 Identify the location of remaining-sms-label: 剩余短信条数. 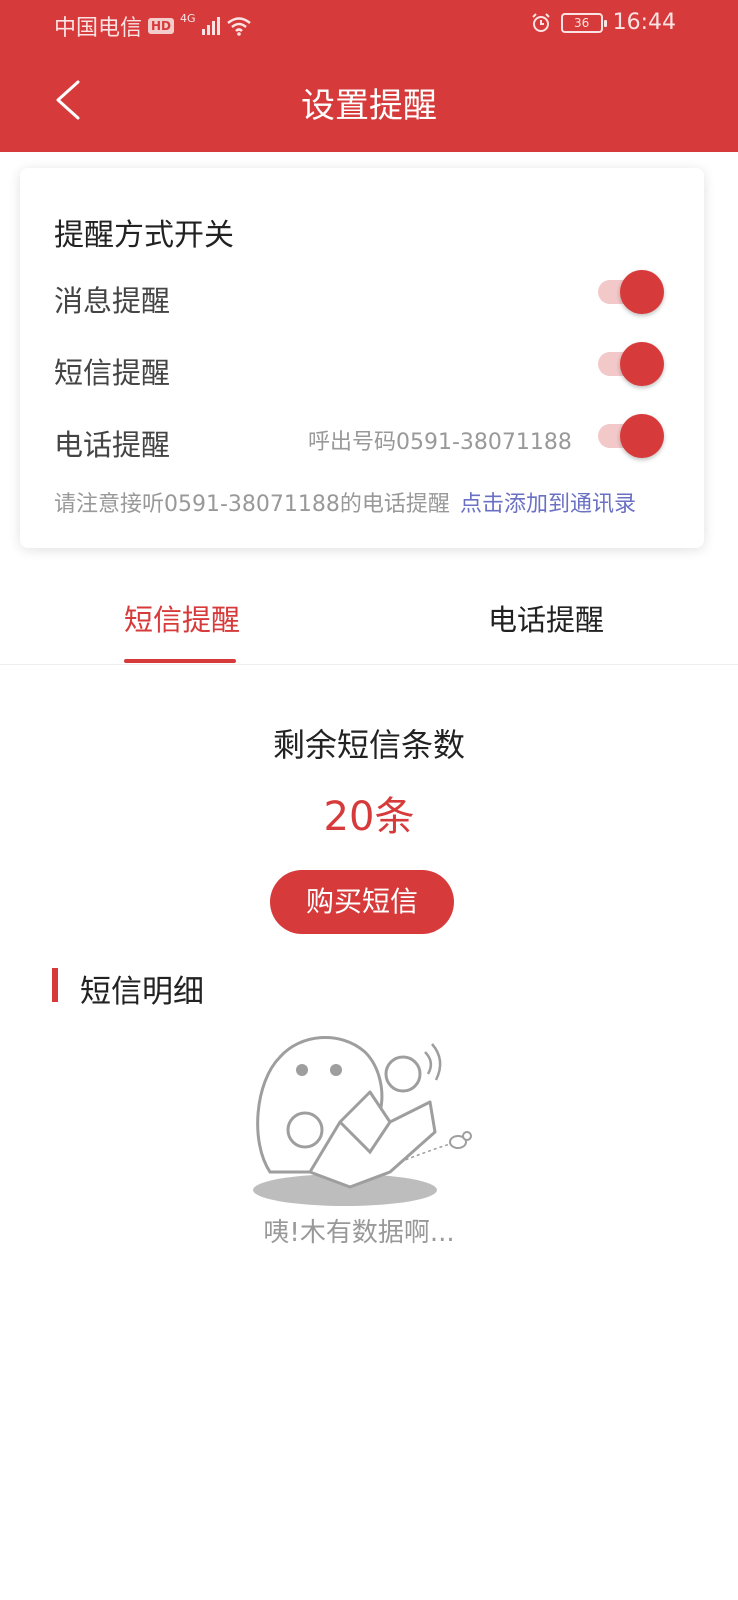
(368, 745).